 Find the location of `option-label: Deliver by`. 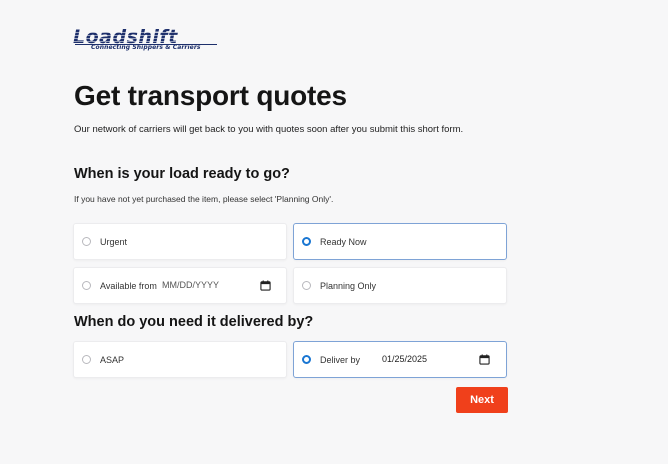

option-label: Deliver by is located at coordinates (340, 359).